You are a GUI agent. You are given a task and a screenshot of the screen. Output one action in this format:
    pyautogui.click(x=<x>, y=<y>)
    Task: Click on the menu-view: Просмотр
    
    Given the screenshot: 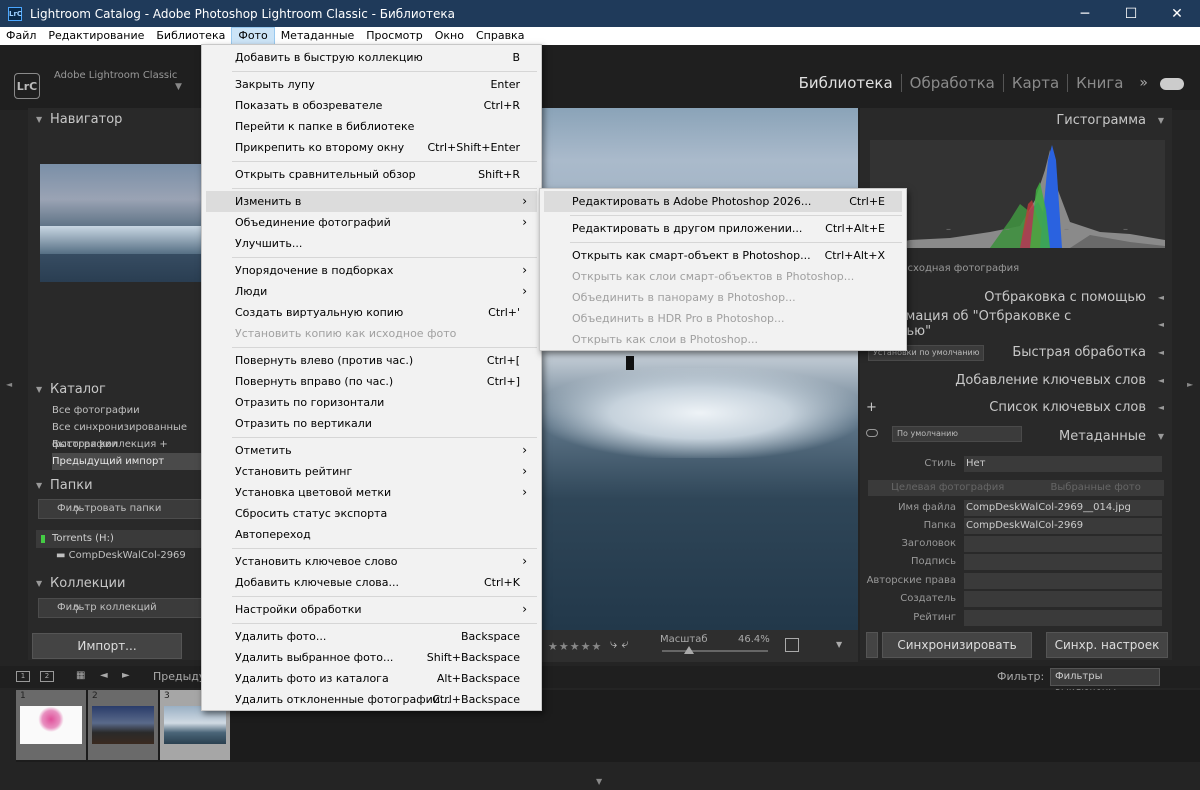 What is the action you would take?
    pyautogui.click(x=394, y=36)
    